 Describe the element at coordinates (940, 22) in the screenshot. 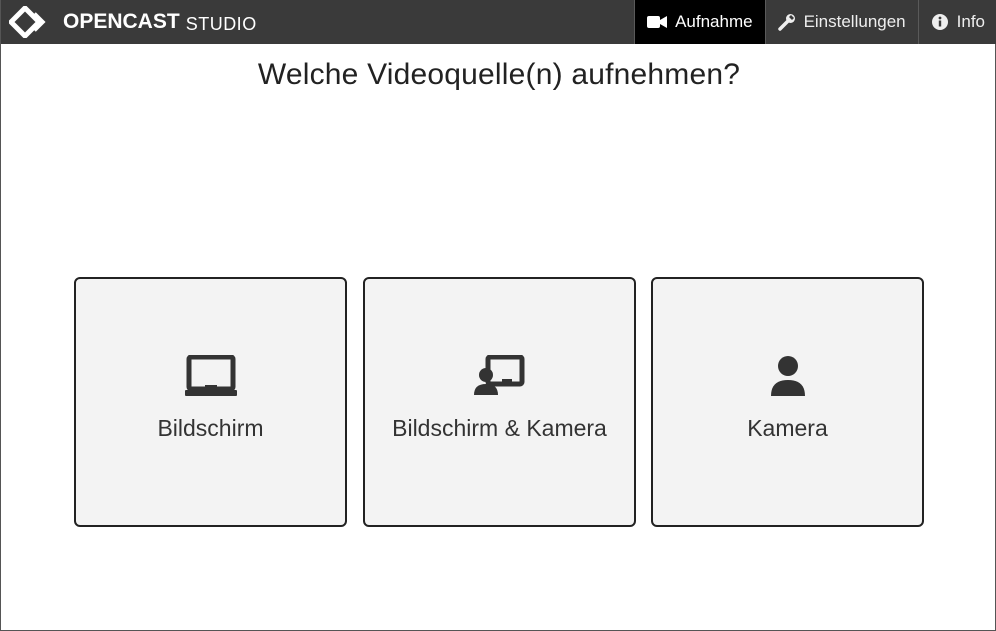

I see `info-icon` at that location.